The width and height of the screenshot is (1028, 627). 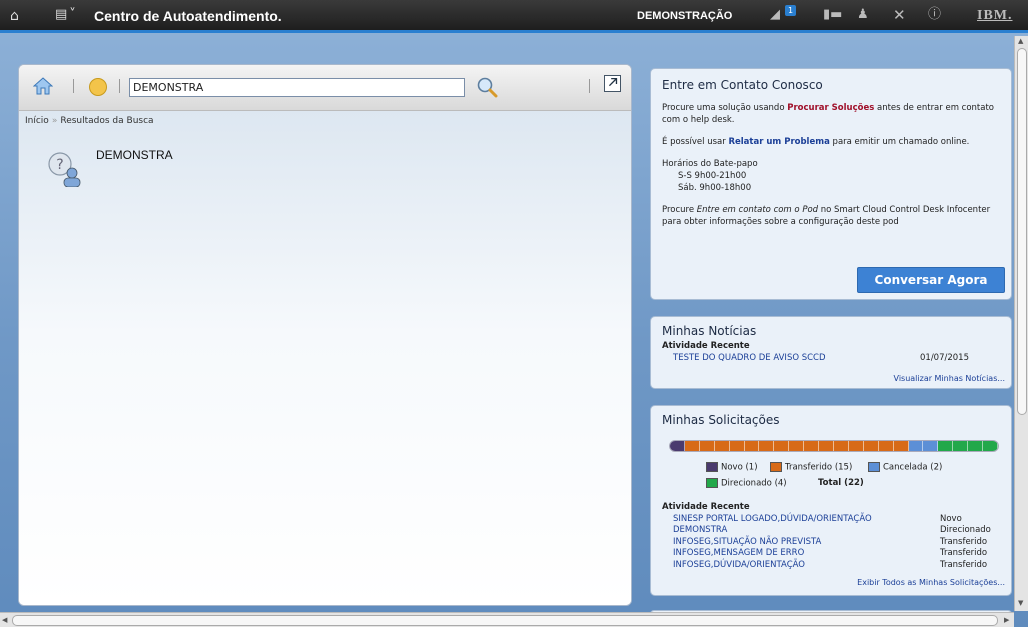 What do you see at coordinates (832, 566) in the screenshot?
I see `list-item: INFOSEG,DÚVIDA/ORIENTAÇÃO Transferido` at bounding box center [832, 566].